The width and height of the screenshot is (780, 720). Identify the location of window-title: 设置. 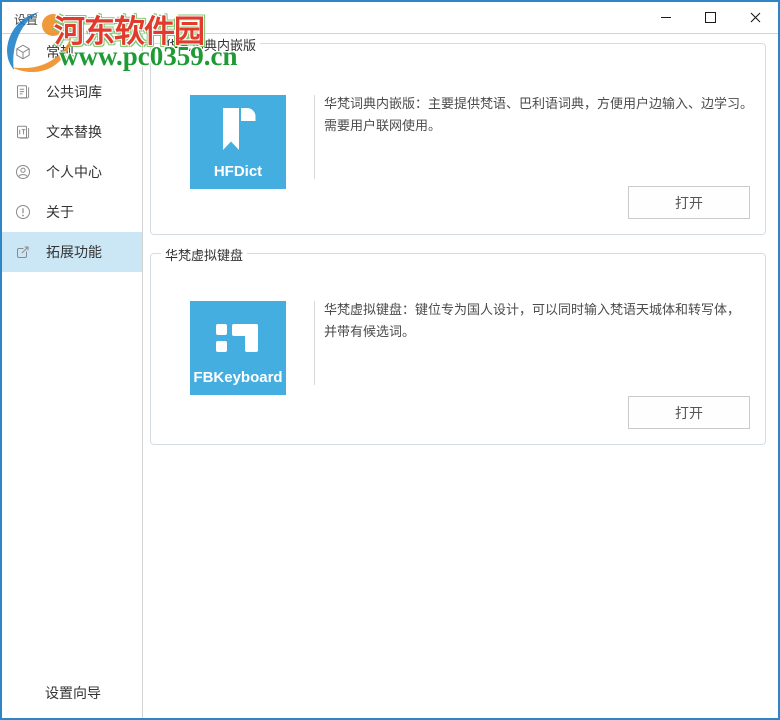
(26, 20).